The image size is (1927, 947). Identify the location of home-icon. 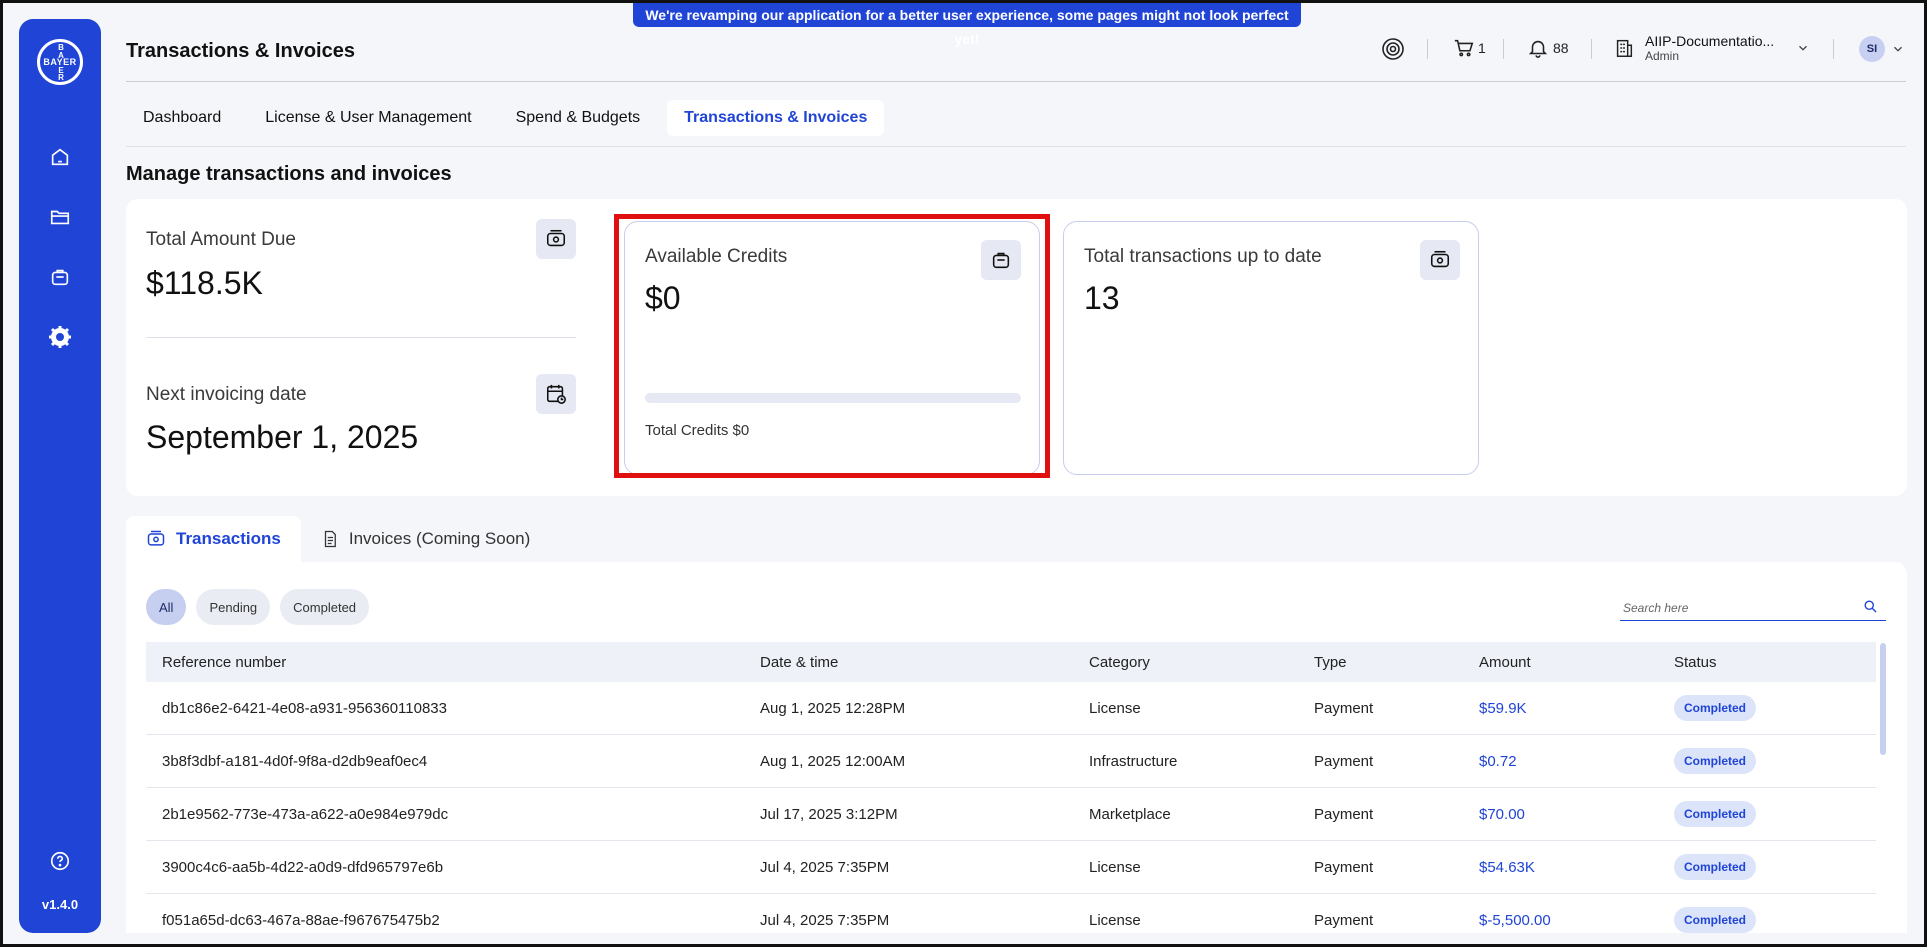
(60, 157).